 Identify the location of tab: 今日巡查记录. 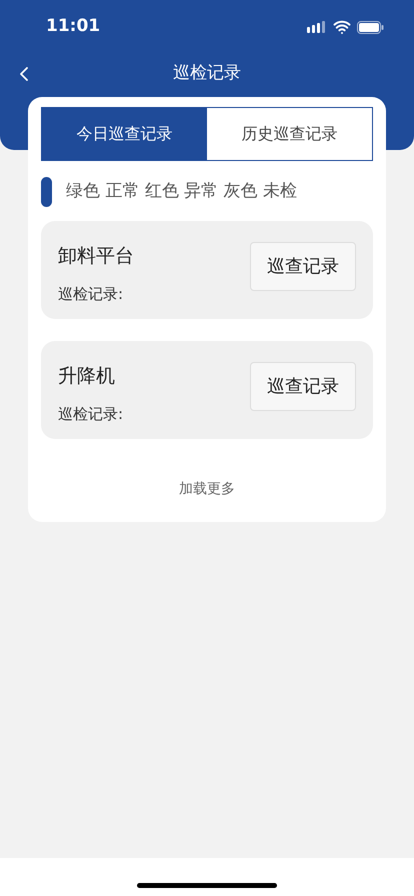
(124, 134).